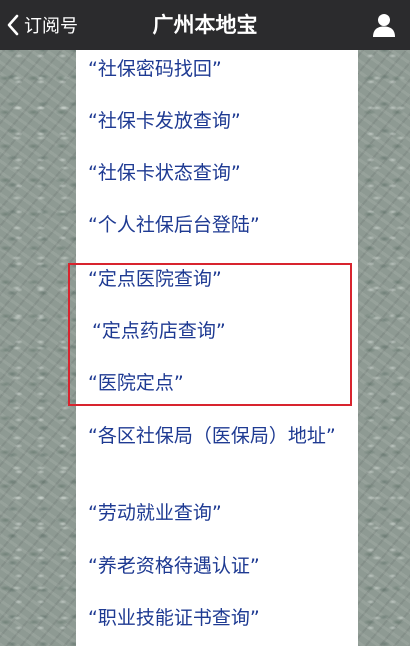 The height and width of the screenshot is (646, 410). Describe the element at coordinates (215, 436) in the screenshot. I see `list-item-district-bureau-address: “各区社保局（医保局）地址”` at that location.